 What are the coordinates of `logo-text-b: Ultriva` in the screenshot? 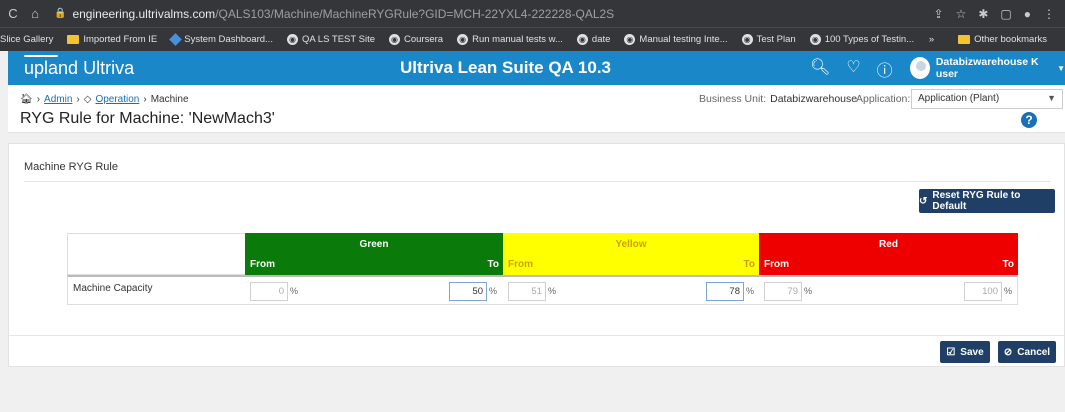 It's located at (109, 67).